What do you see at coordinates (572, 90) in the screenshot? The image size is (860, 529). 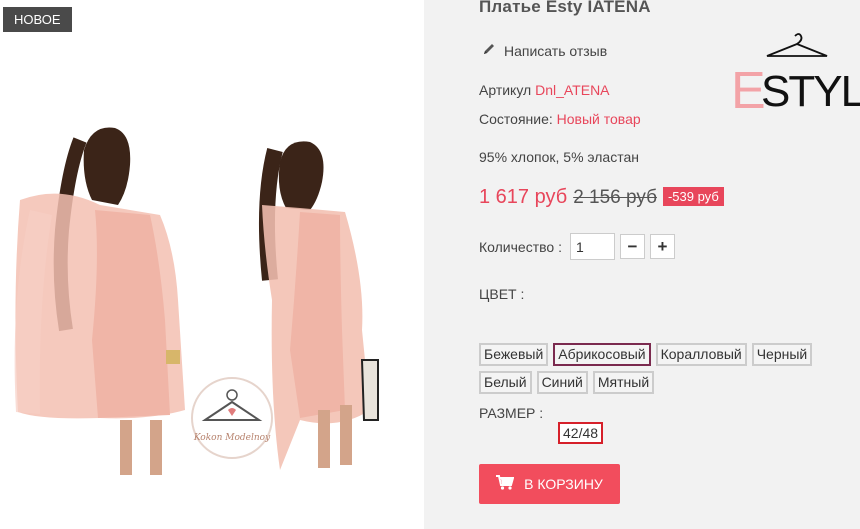 I see `sku-value: Dnl_ATENA` at bounding box center [572, 90].